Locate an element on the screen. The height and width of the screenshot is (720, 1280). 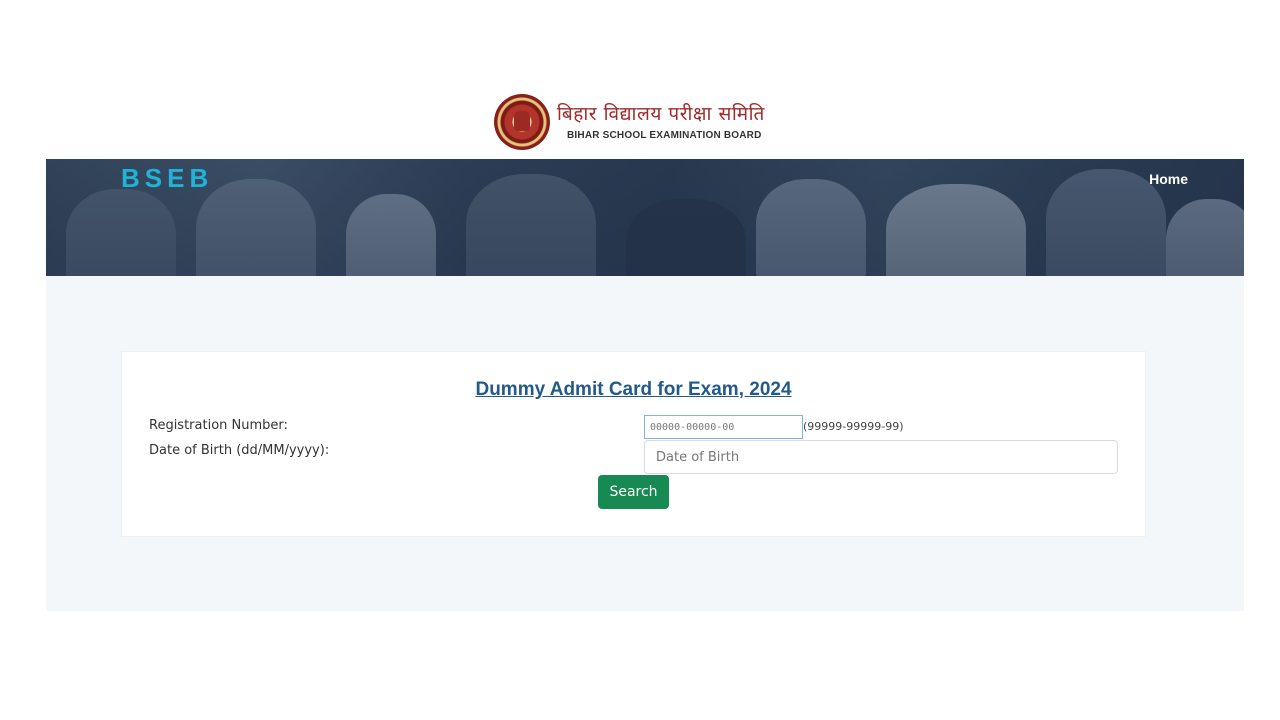
seal-emblem-icon is located at coordinates (522, 121).